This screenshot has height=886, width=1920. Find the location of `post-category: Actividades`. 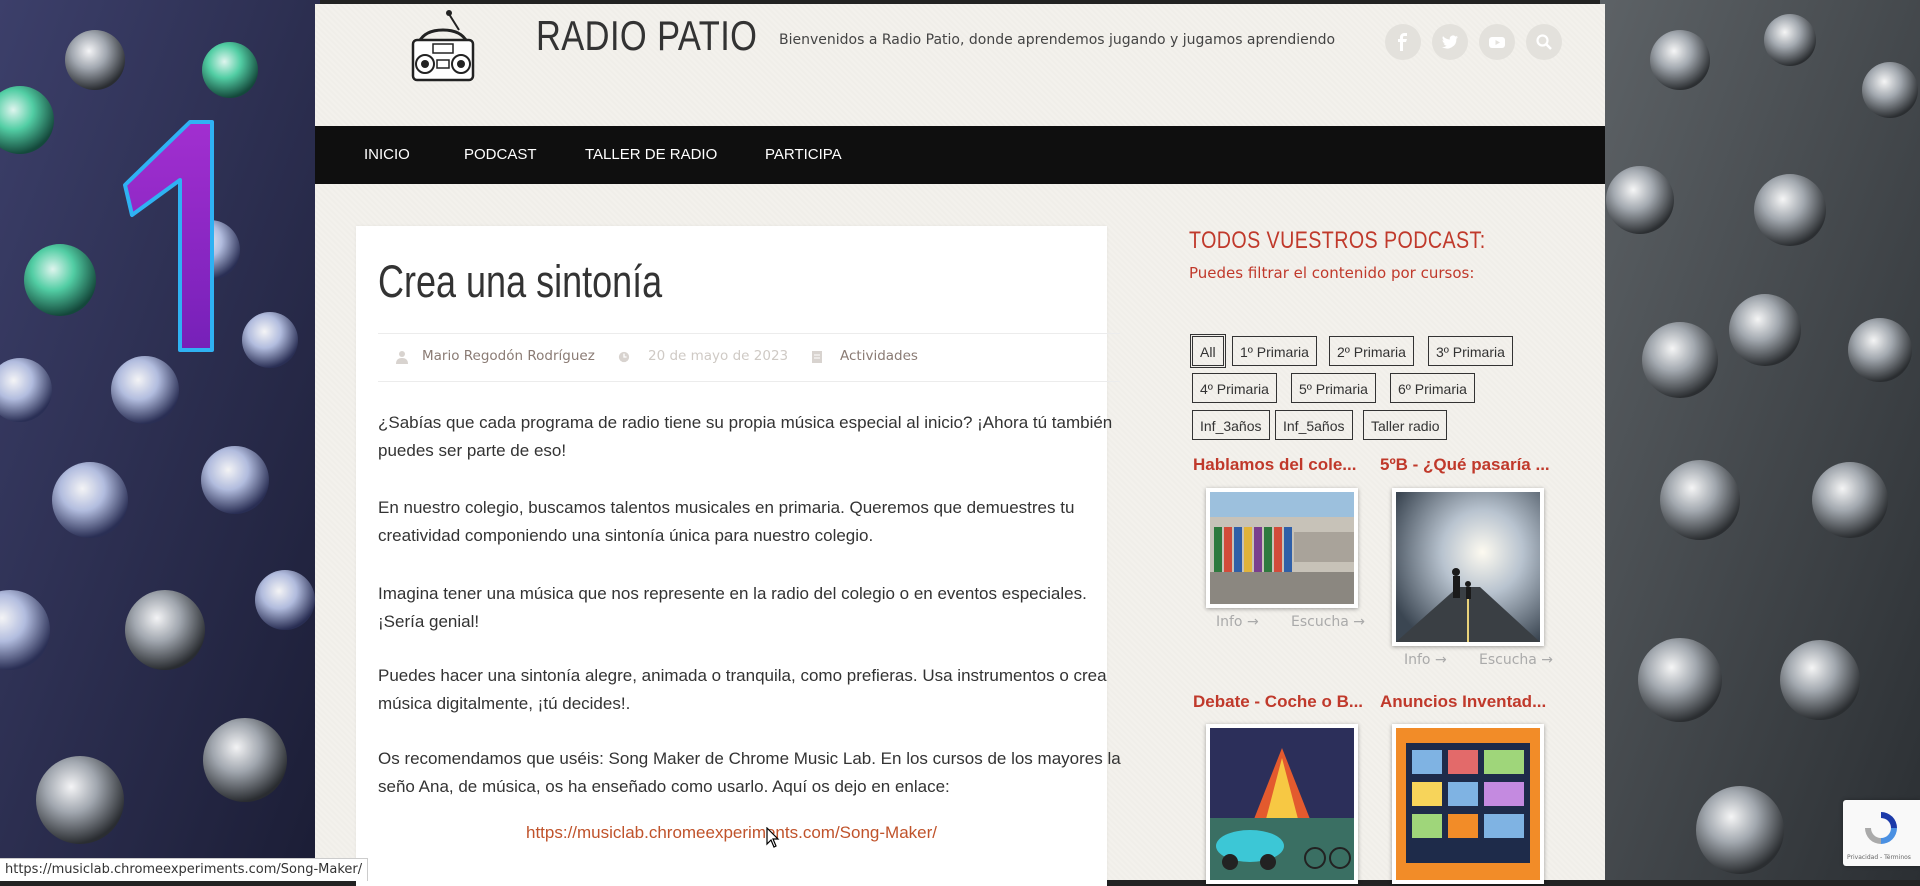

post-category: Actividades is located at coordinates (879, 356).